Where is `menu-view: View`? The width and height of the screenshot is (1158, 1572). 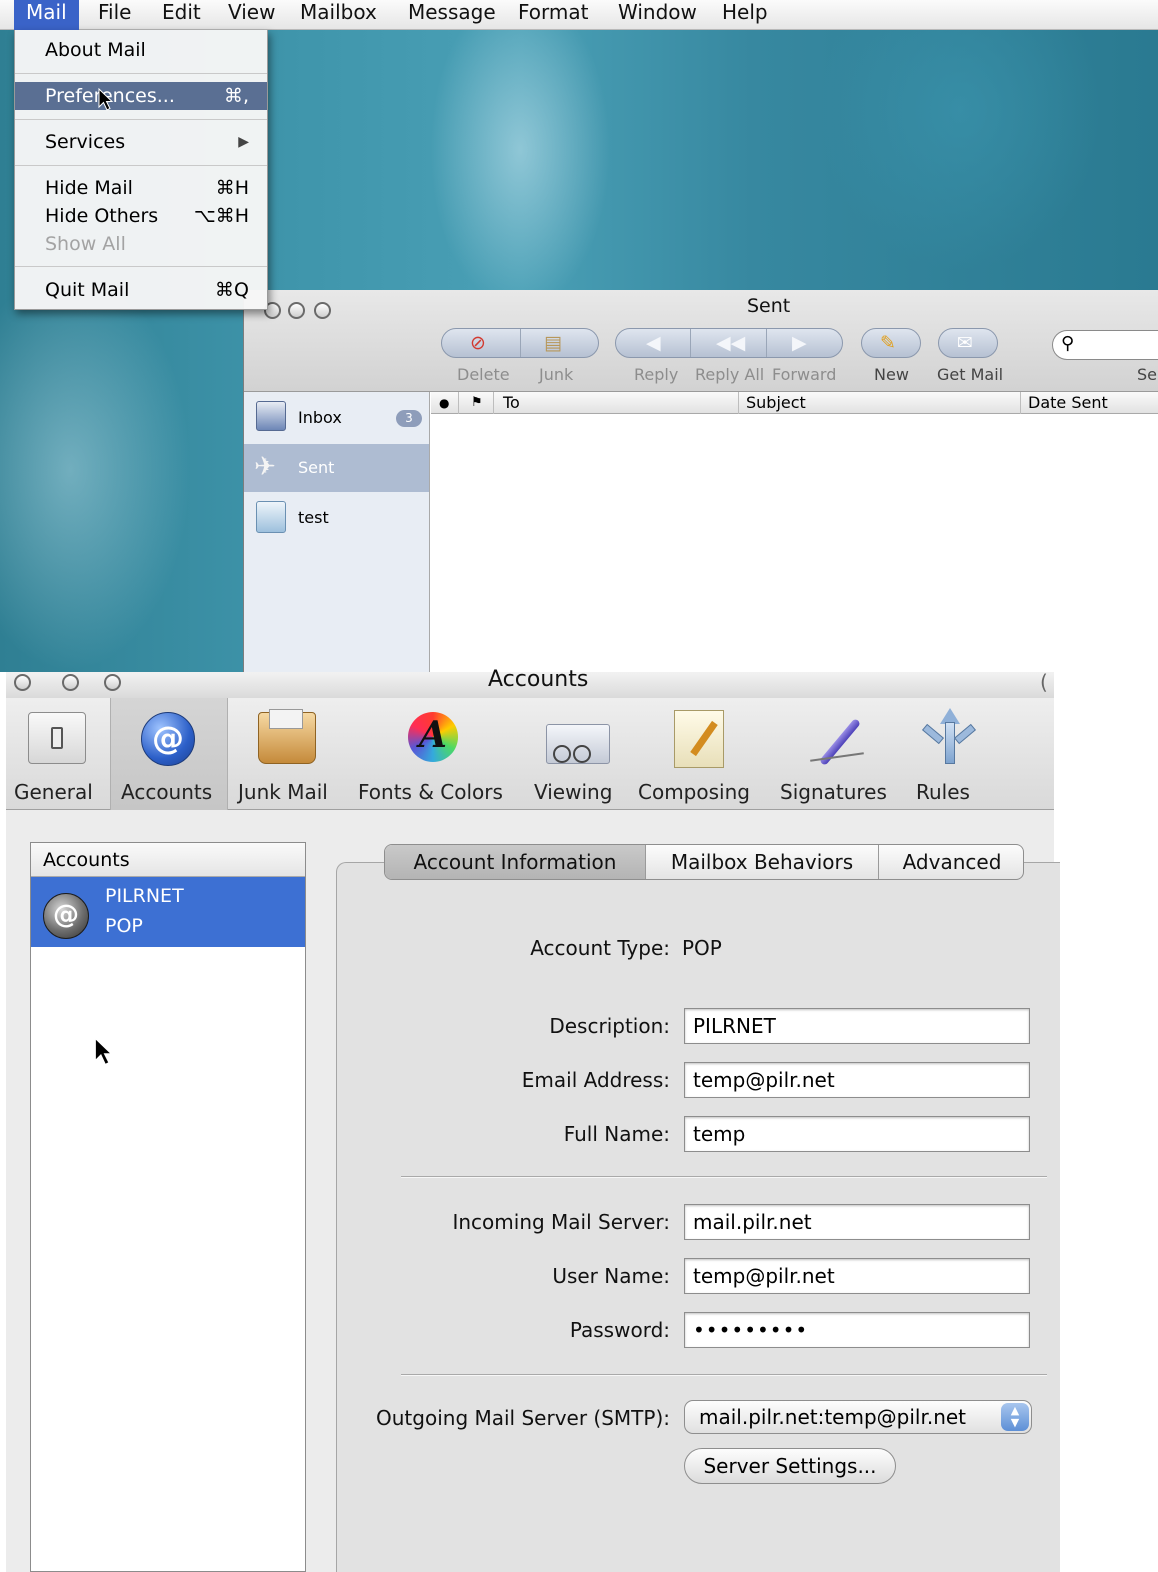
menu-view: View is located at coordinates (251, 15).